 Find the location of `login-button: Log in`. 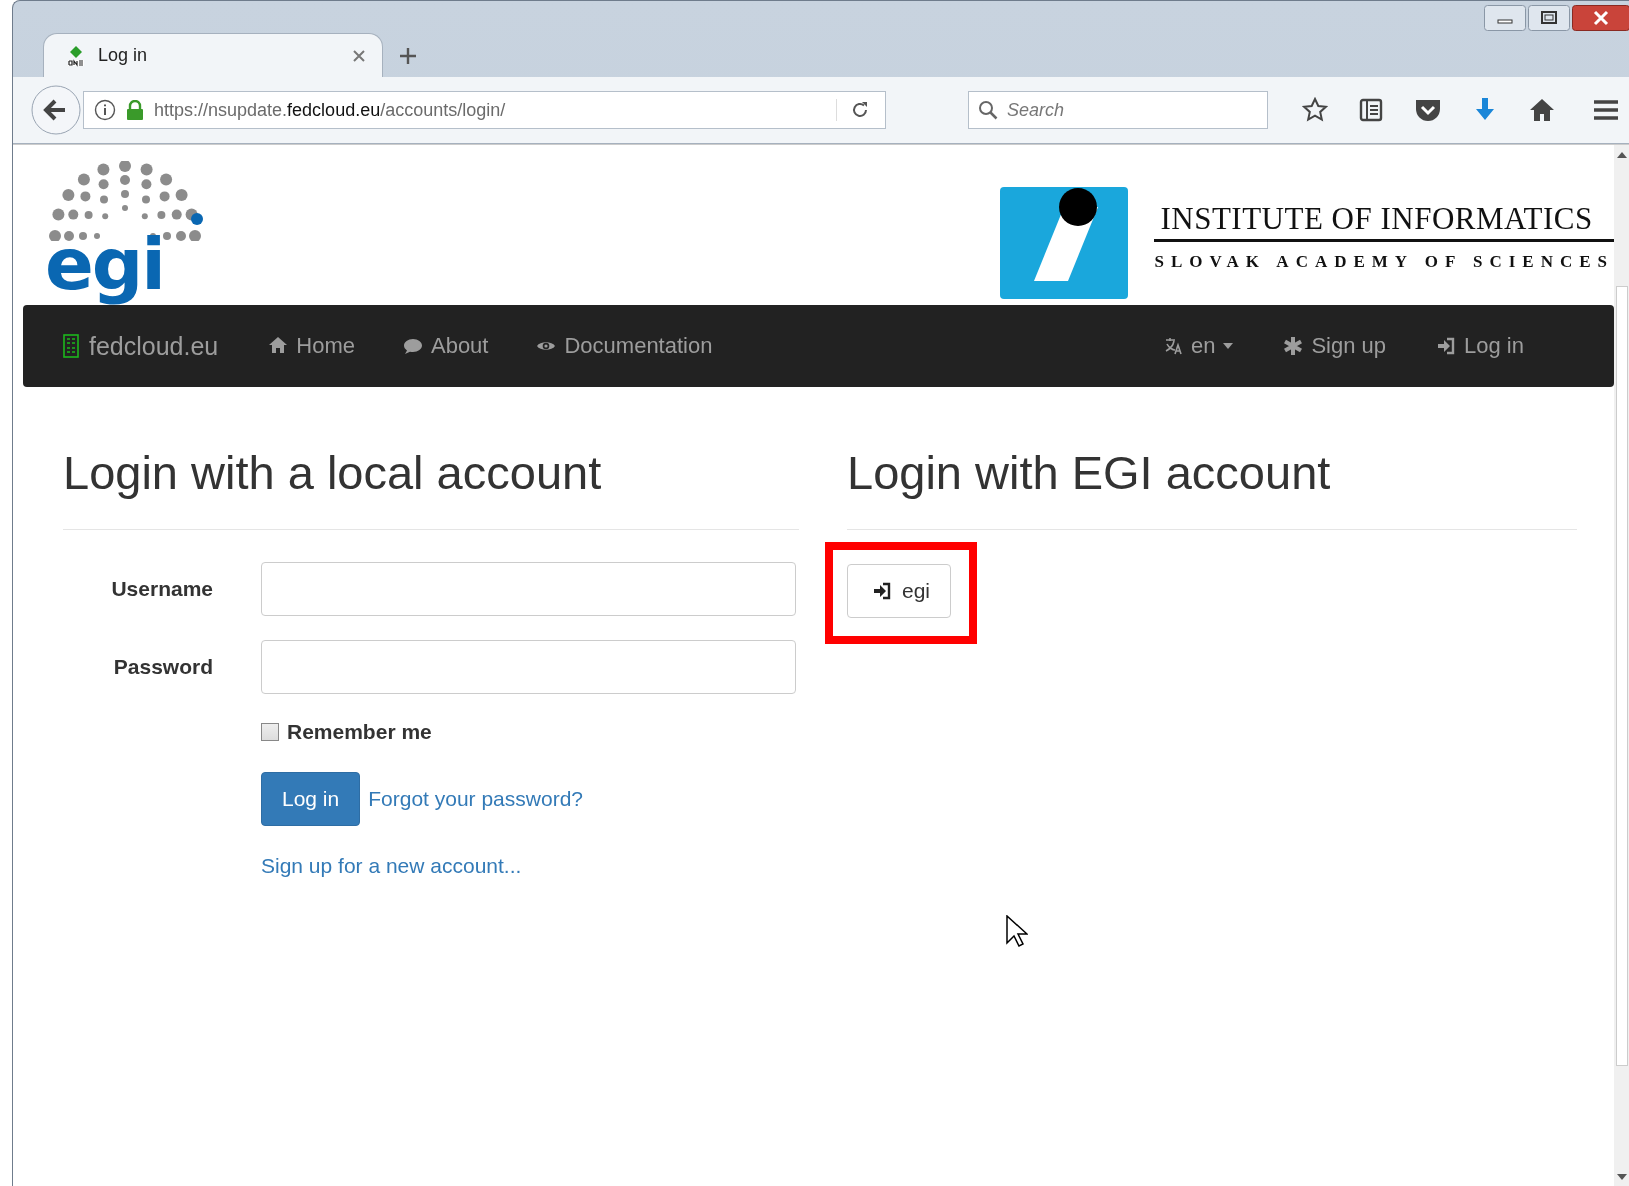

login-button: Log in is located at coordinates (311, 798).